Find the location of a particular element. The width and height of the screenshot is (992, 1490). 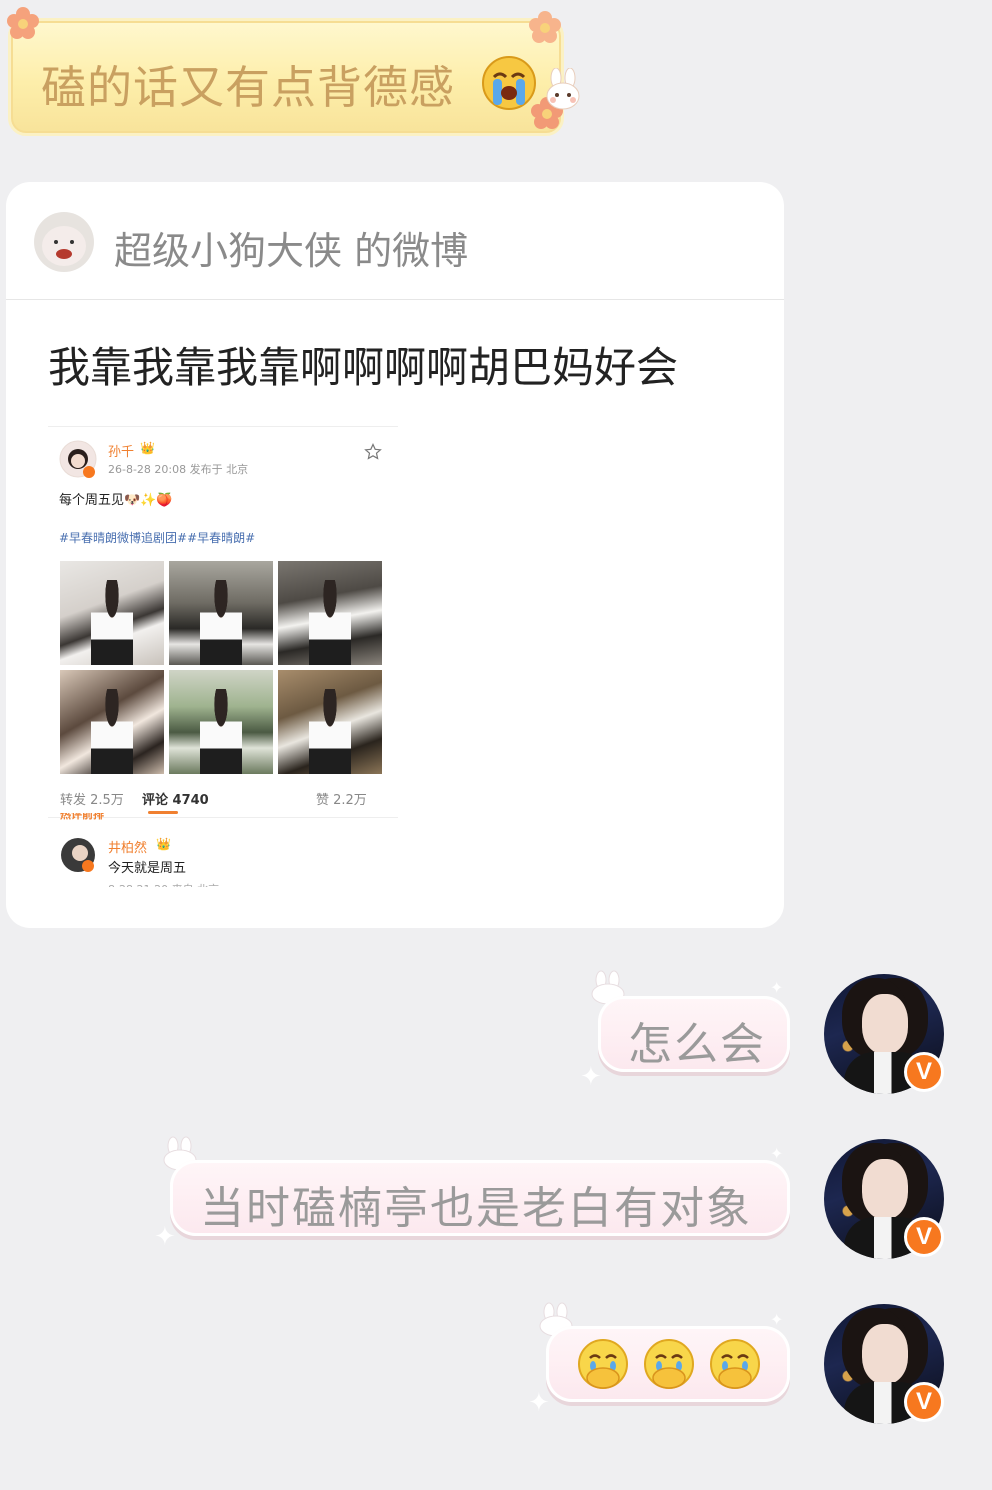

outgoing-emoji-bubble is located at coordinates (668, 1364).